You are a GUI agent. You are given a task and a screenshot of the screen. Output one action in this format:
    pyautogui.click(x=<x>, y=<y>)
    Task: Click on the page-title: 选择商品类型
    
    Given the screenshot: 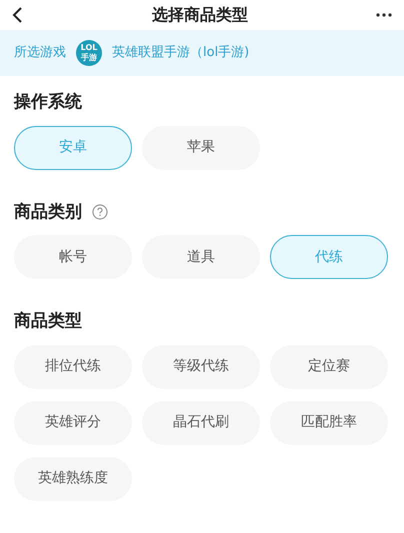 What is the action you would take?
    pyautogui.click(x=200, y=15)
    